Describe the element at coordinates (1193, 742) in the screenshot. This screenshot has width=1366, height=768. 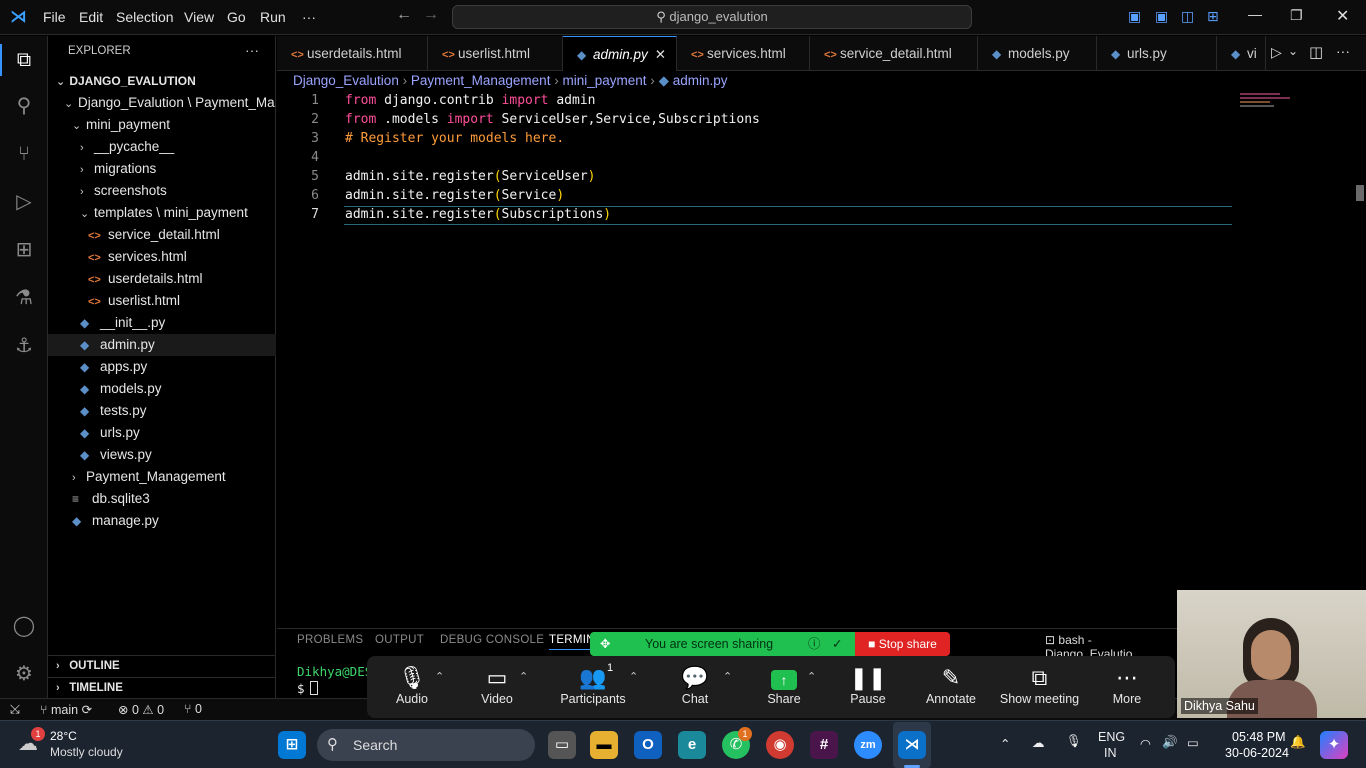
I see `battery-icon: ▭` at that location.